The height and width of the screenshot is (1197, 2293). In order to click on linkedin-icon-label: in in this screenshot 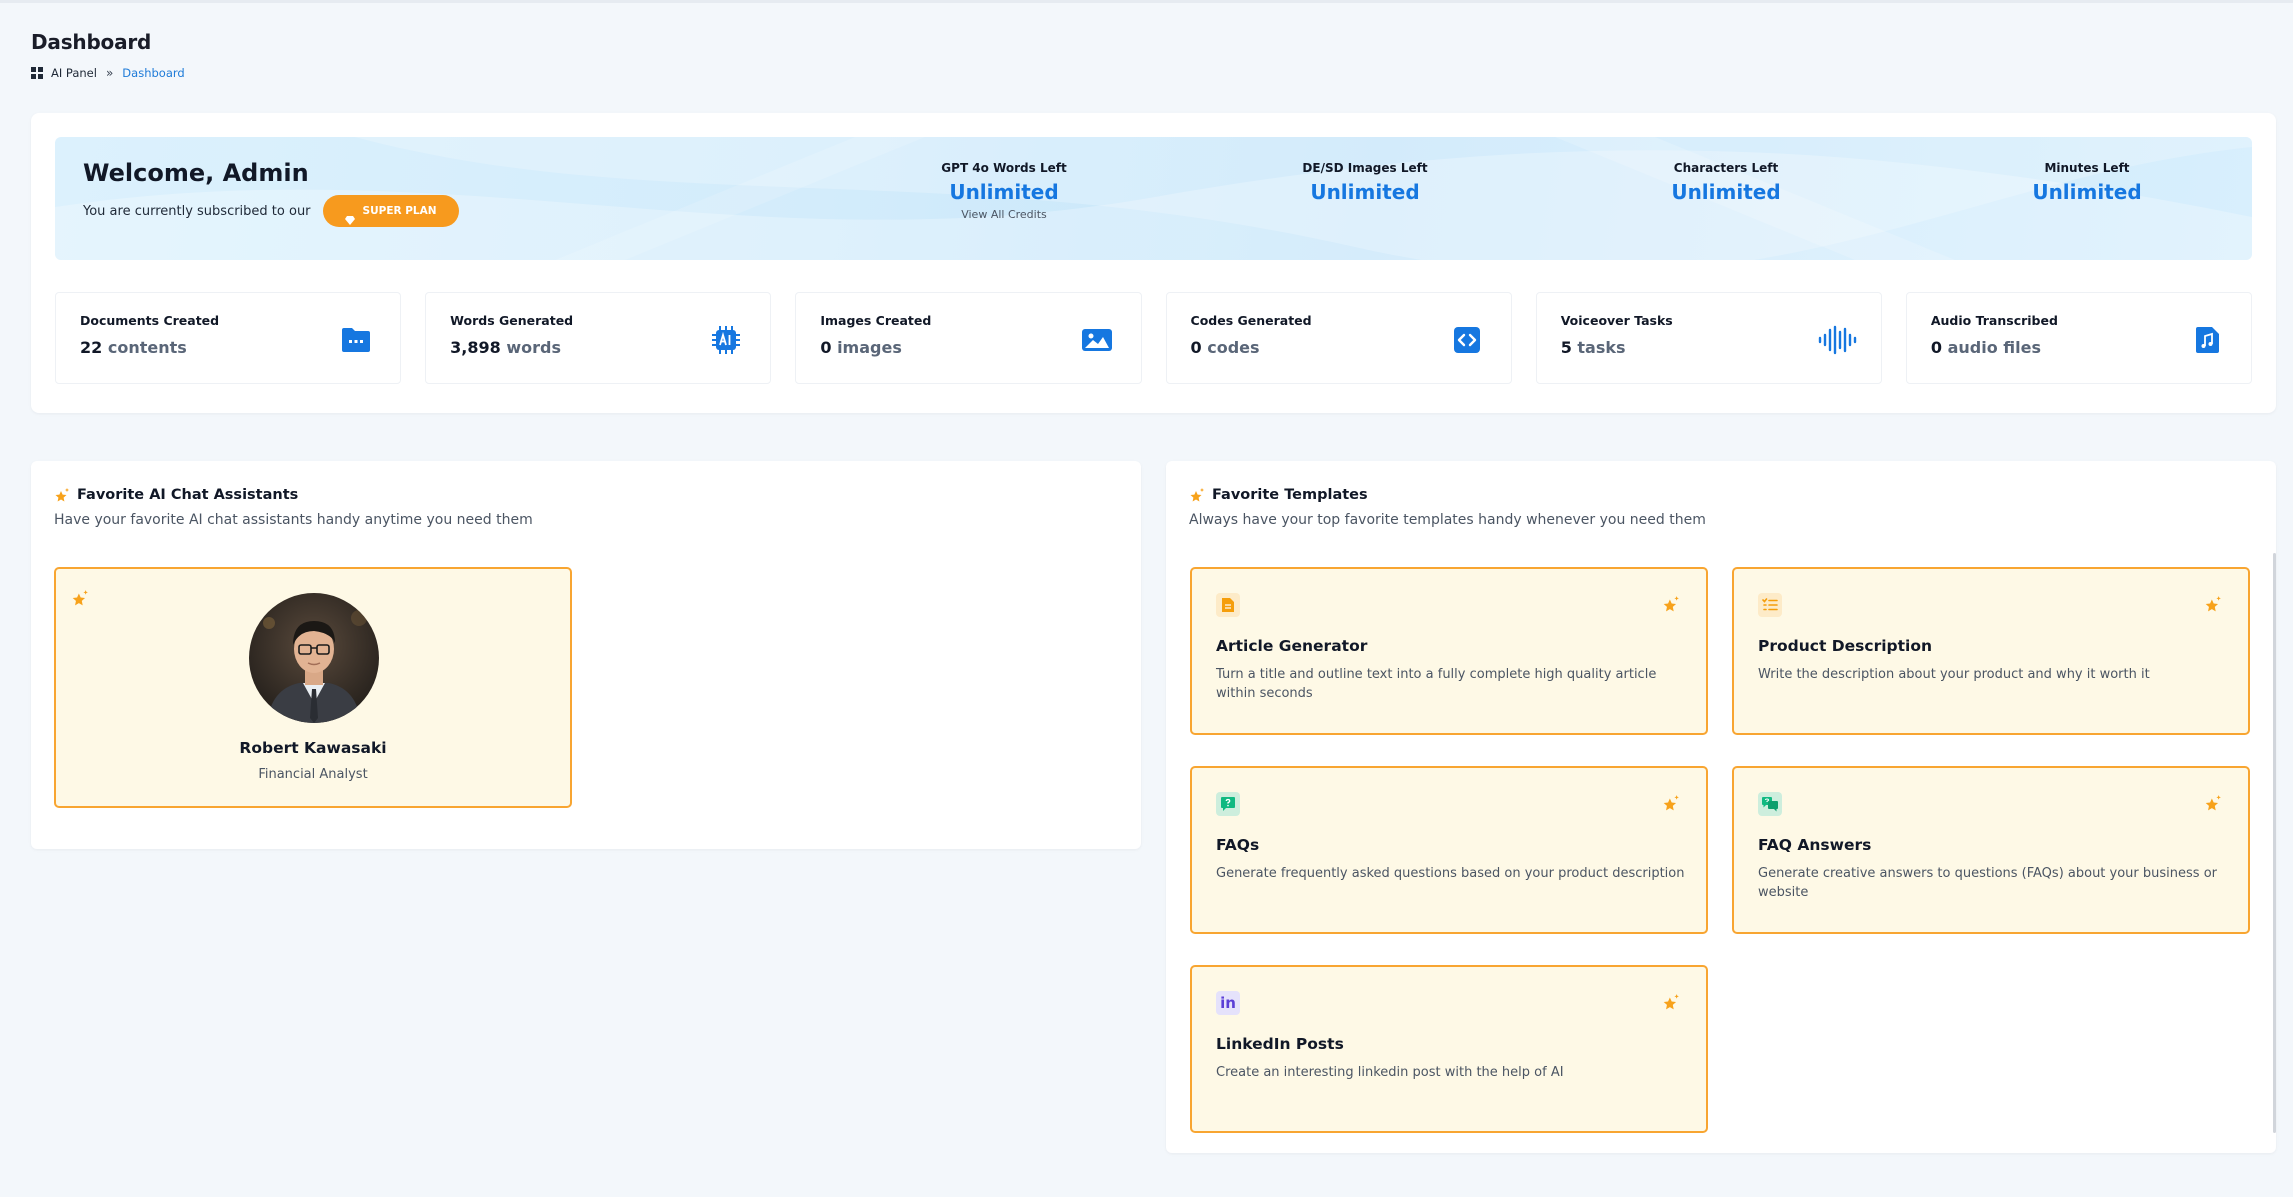, I will do `click(1228, 1003)`.